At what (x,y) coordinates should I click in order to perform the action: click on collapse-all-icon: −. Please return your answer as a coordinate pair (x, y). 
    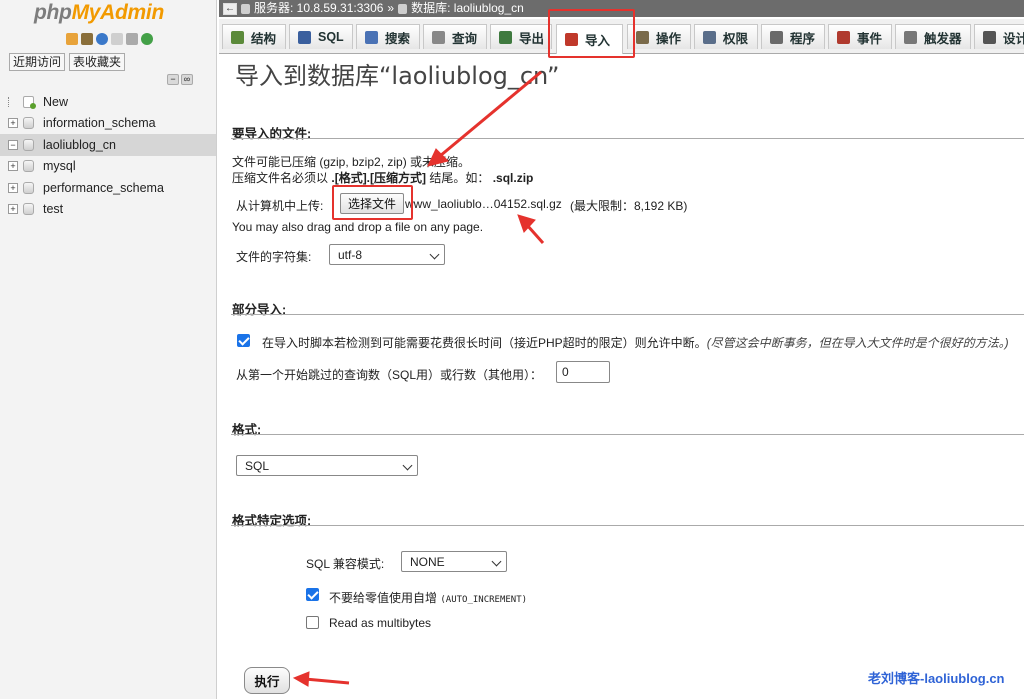
    Looking at the image, I should click on (173, 79).